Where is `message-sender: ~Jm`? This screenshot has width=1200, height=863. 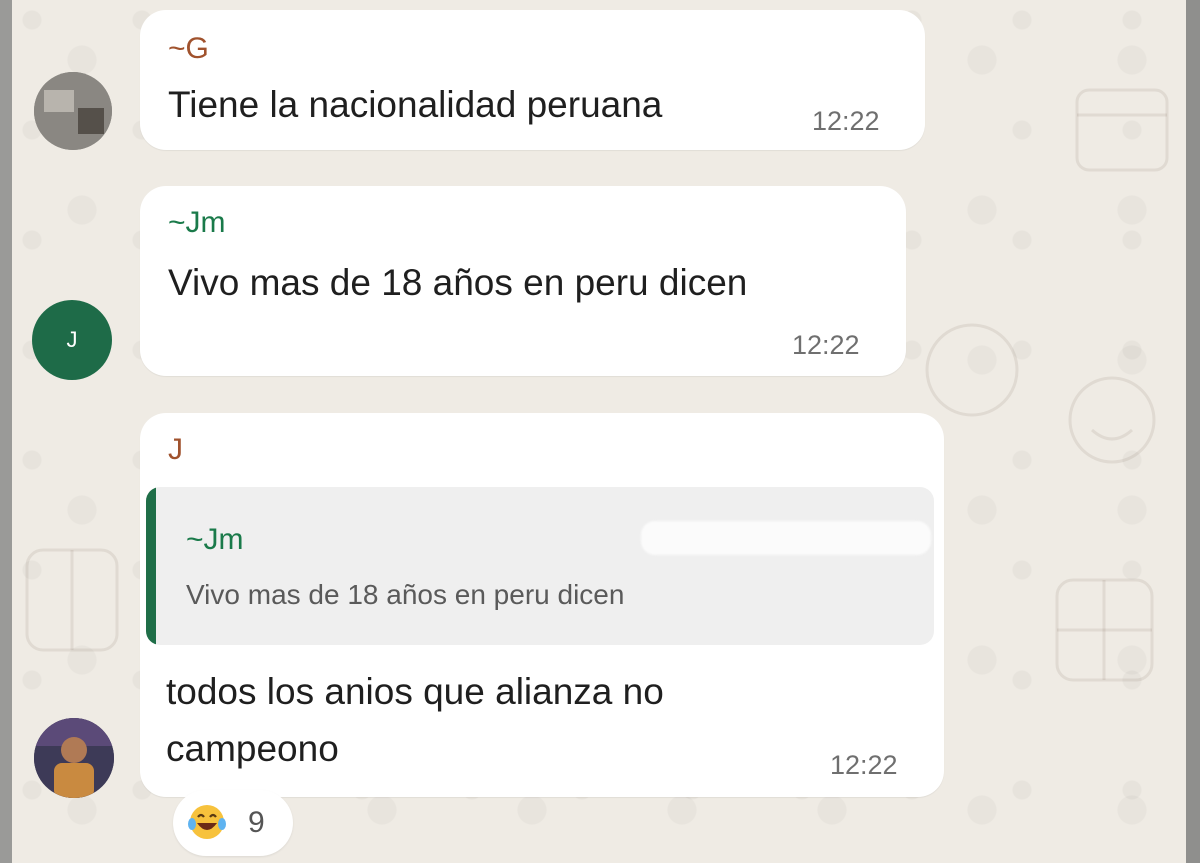 message-sender: ~Jm is located at coordinates (197, 223).